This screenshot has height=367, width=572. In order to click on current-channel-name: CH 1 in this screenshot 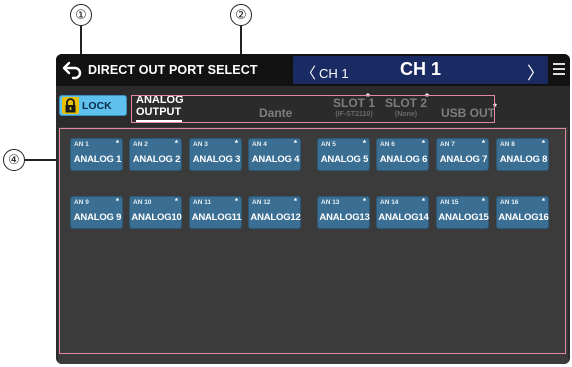, I will do `click(420, 69)`.